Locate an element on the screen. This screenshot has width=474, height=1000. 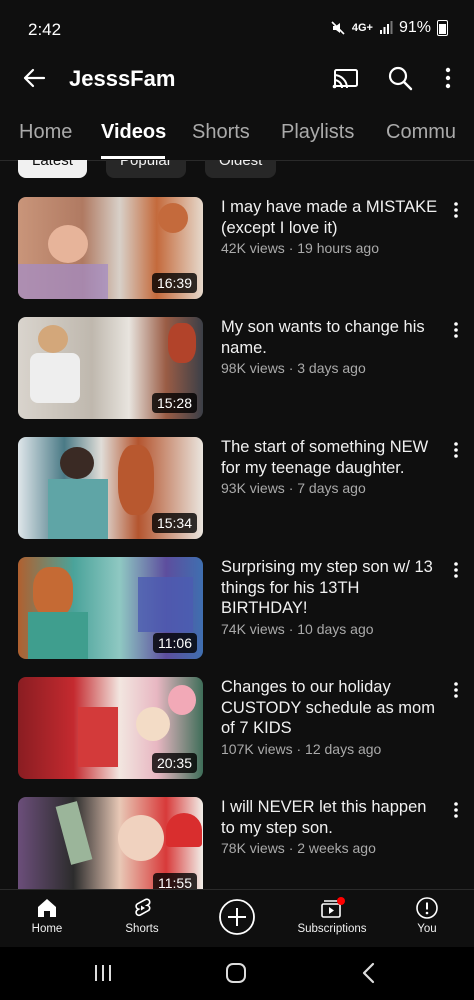
video-meta: 107K views · 12 days ago is located at coordinates (301, 748).